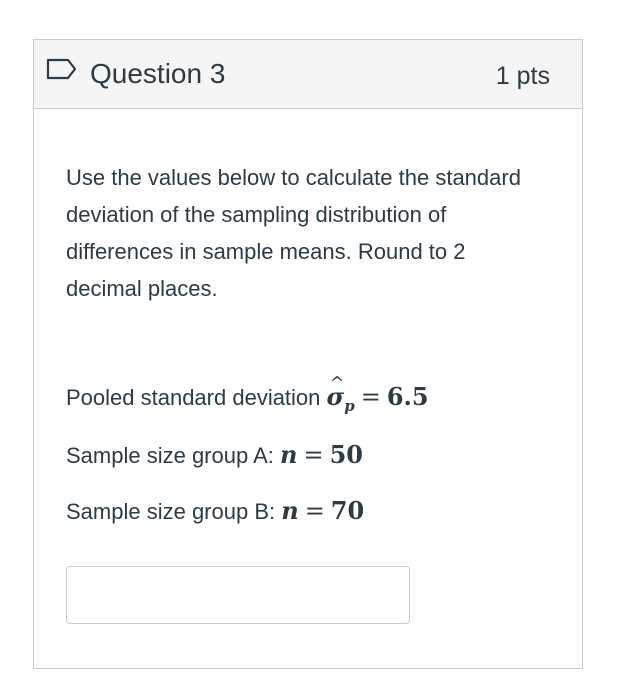  I want to click on pooled-sd-label: Pooled standard deviation, so click(193, 397).